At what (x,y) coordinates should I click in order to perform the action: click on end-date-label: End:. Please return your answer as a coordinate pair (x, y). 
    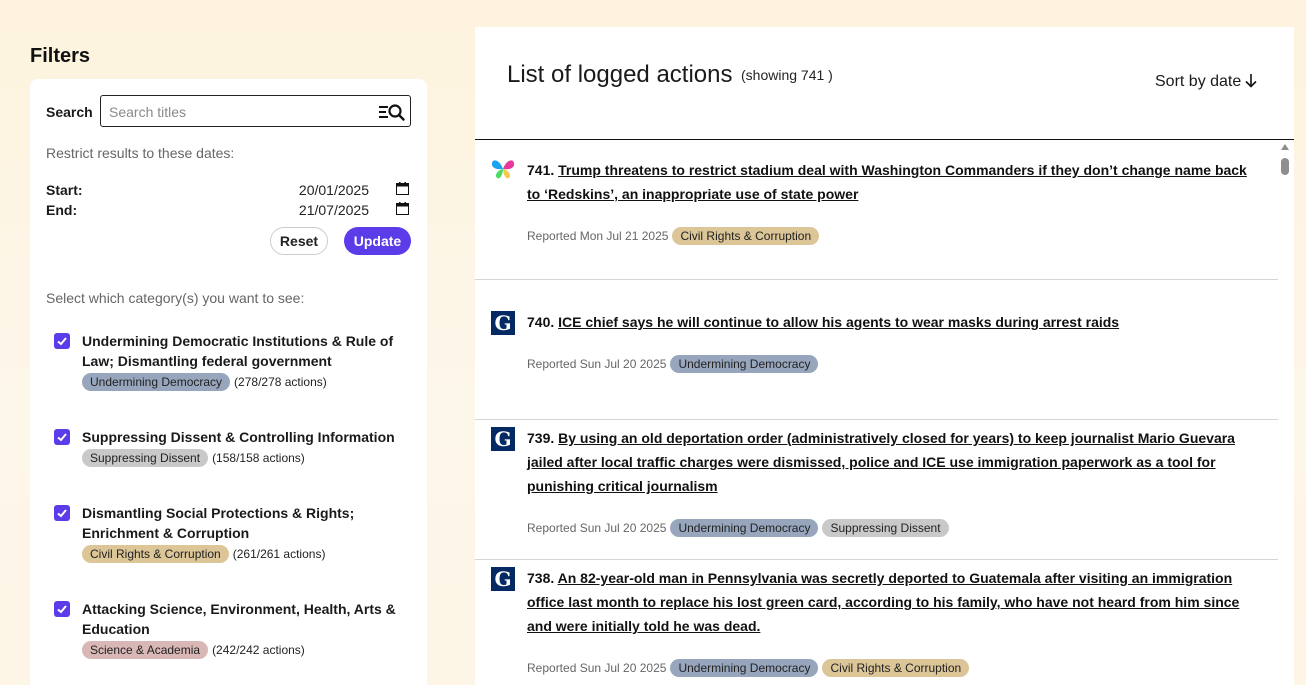
    Looking at the image, I should click on (62, 210).